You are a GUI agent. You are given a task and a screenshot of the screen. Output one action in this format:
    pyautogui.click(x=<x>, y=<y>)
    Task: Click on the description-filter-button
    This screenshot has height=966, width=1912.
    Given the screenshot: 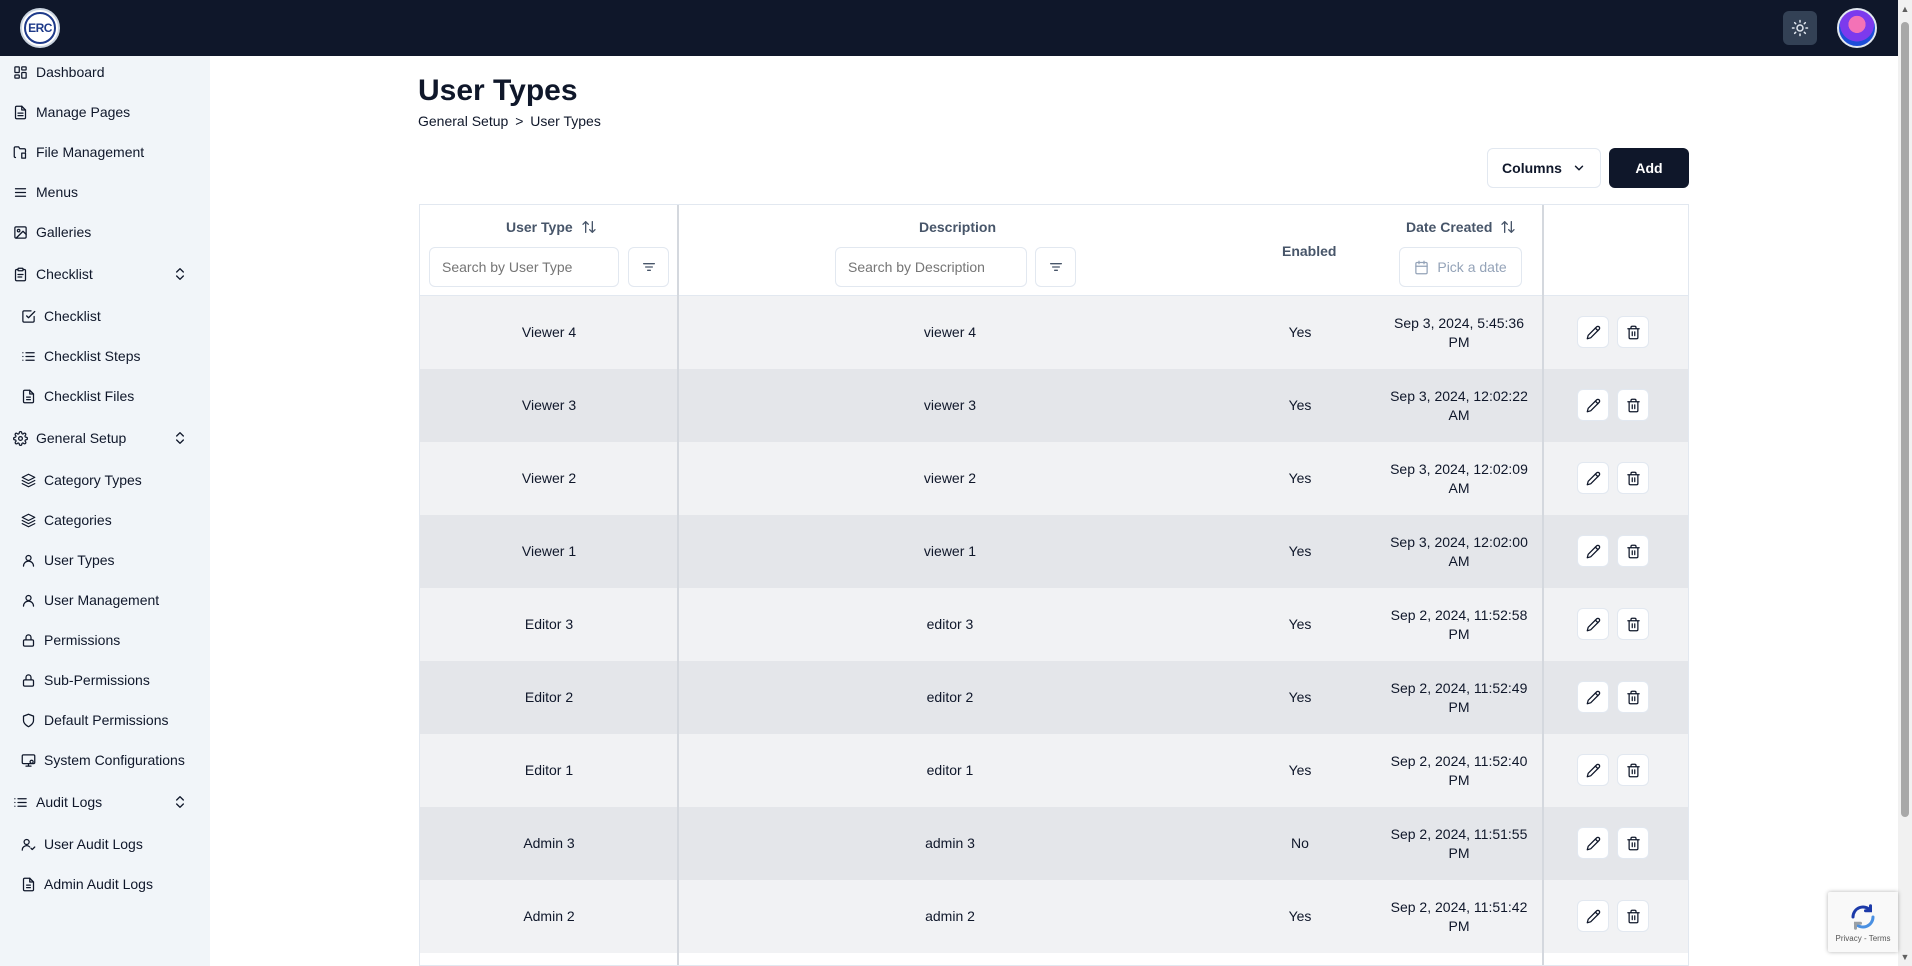 What is the action you would take?
    pyautogui.click(x=1055, y=267)
    